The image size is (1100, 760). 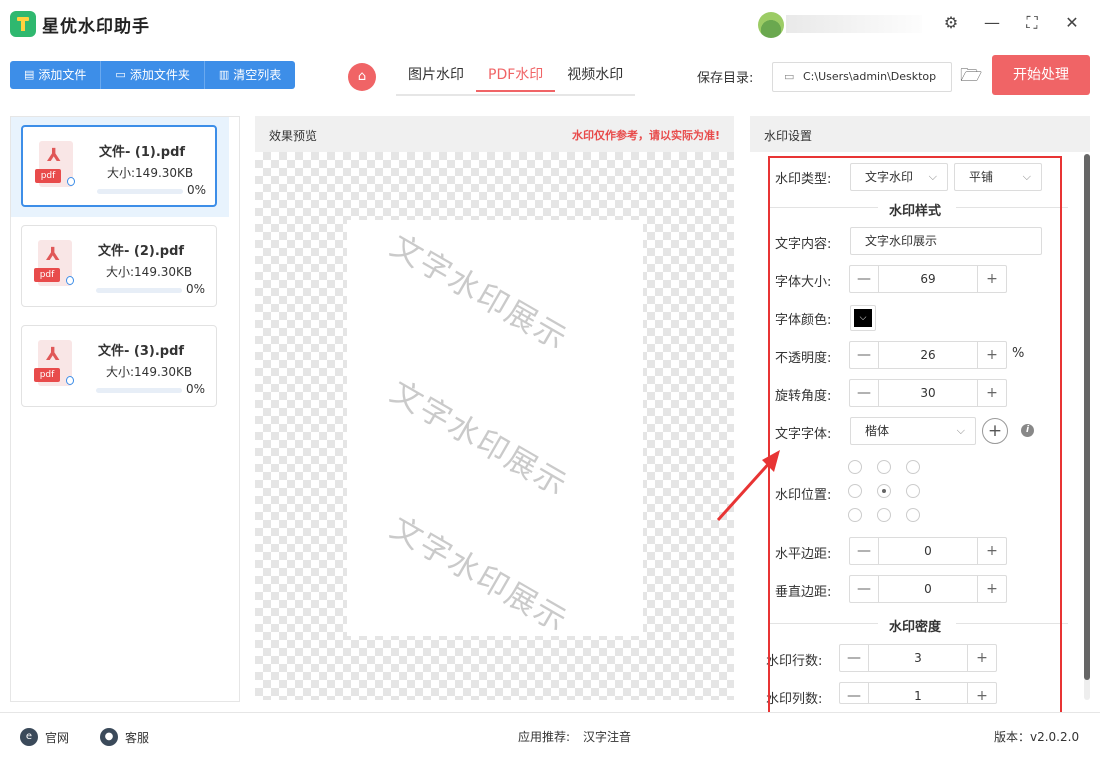 What do you see at coordinates (855, 467) in the screenshot?
I see `position-top-left` at bounding box center [855, 467].